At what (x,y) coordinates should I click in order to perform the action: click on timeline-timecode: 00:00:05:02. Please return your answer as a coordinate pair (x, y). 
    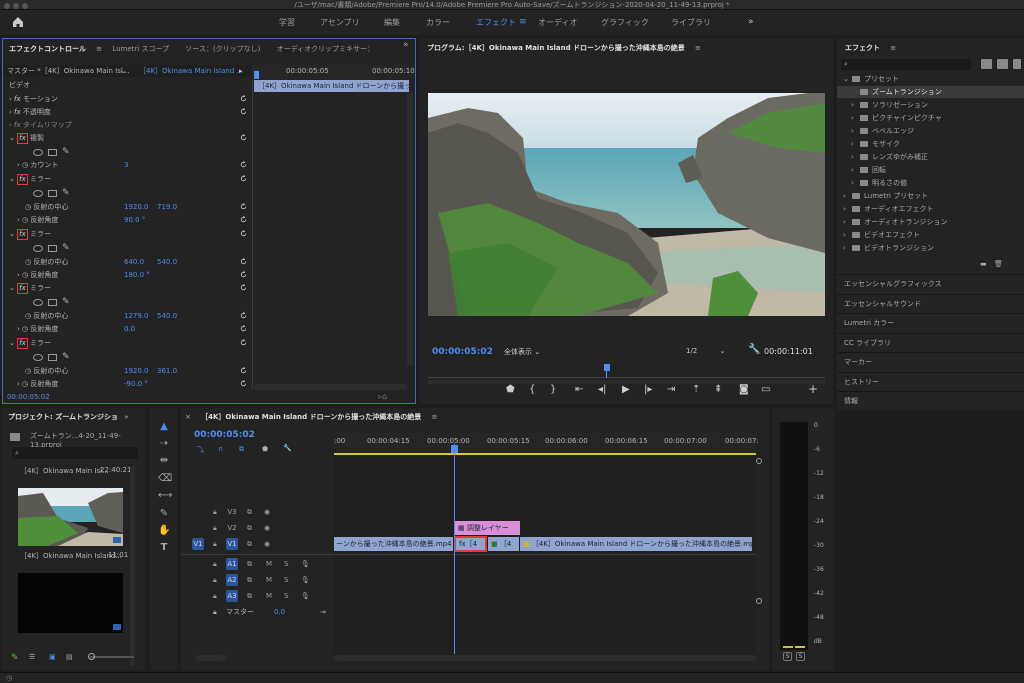
    Looking at the image, I should click on (224, 435).